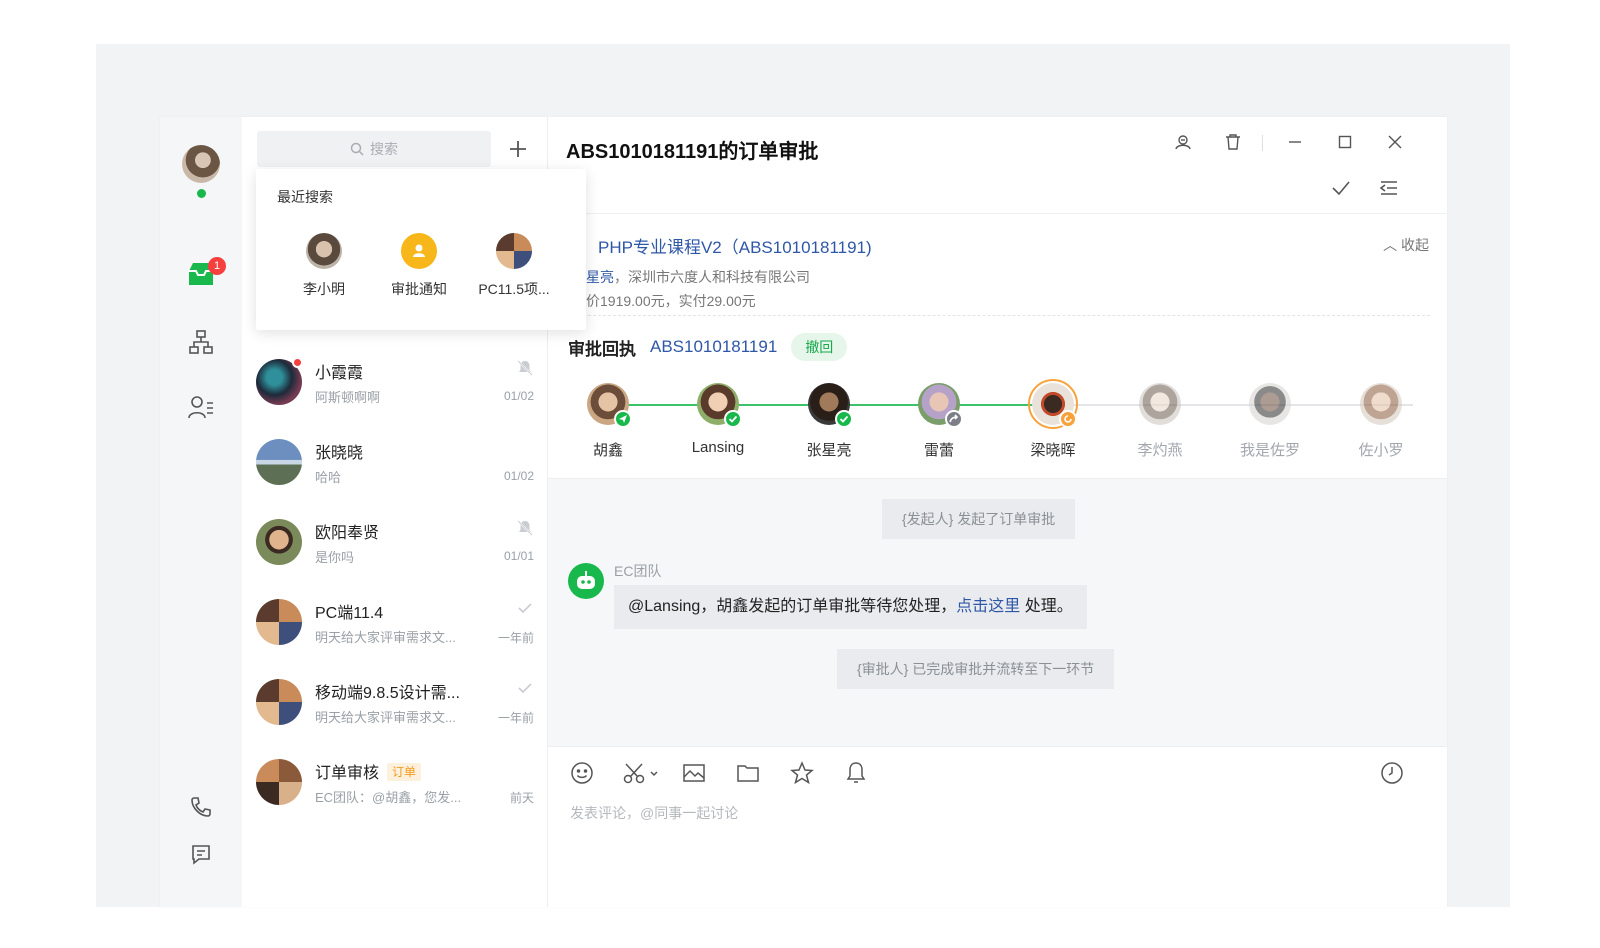  What do you see at coordinates (642, 773) in the screenshot?
I see `scissors-icon` at bounding box center [642, 773].